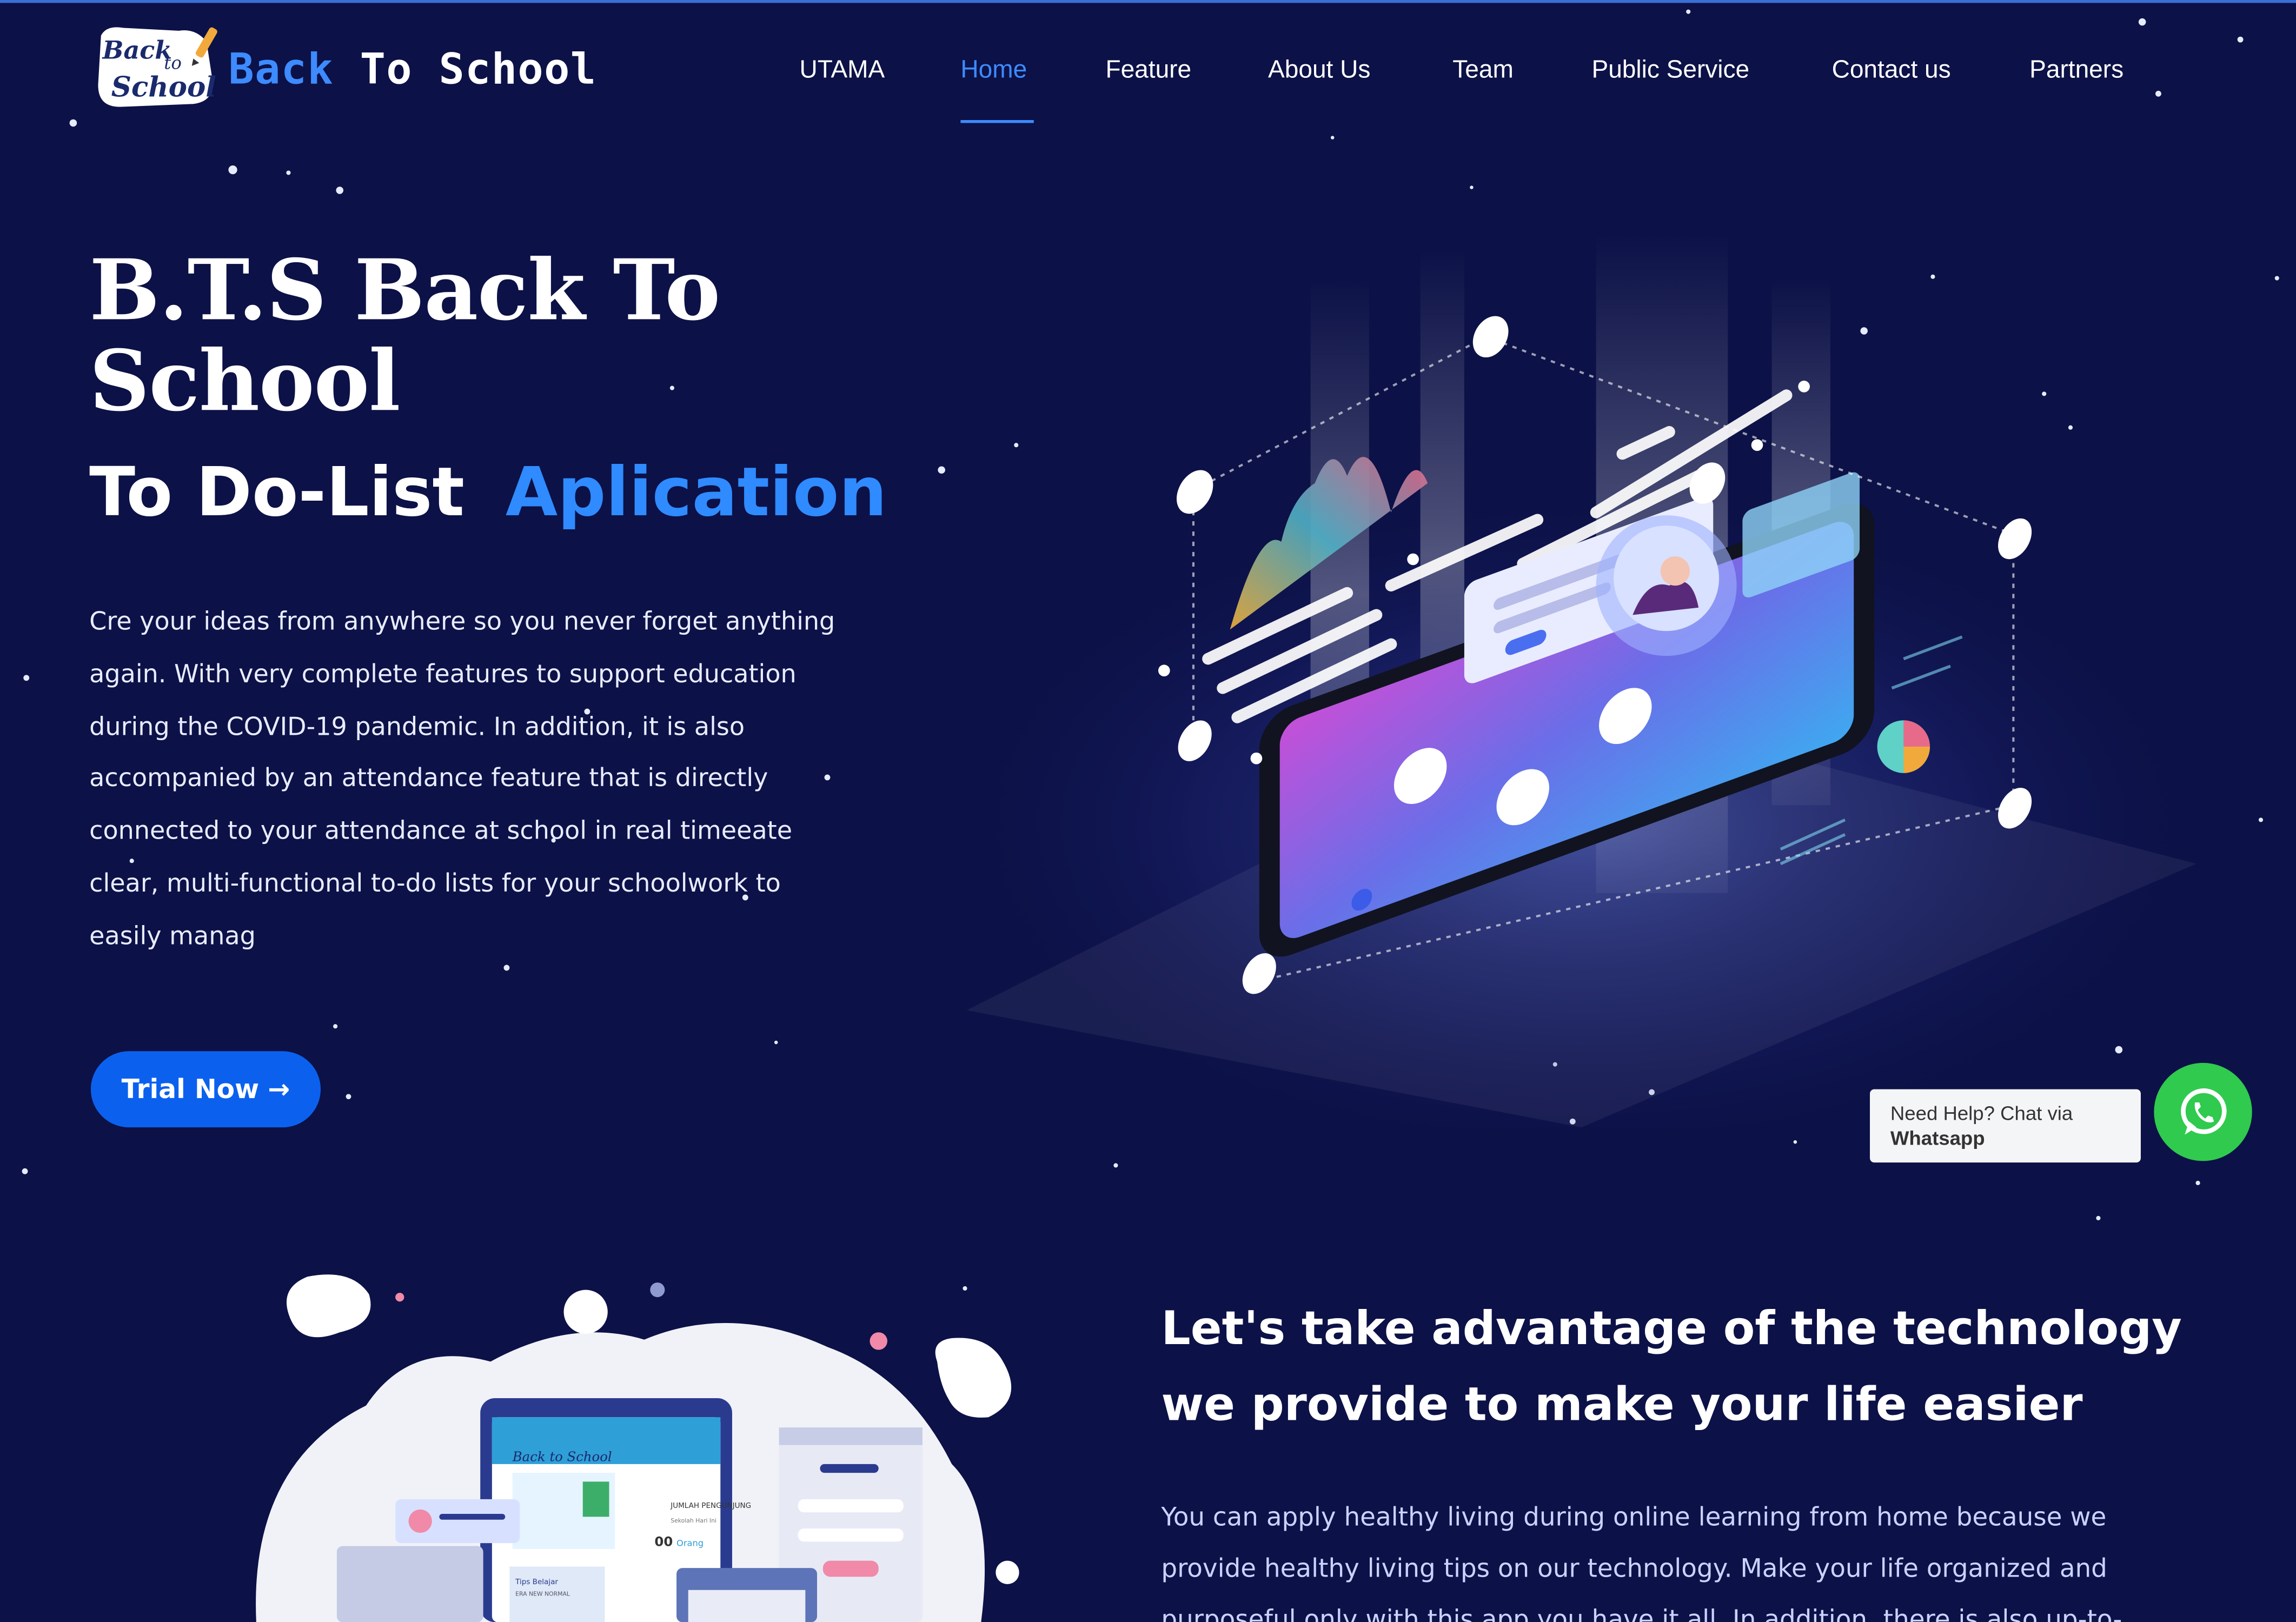 This screenshot has height=1622, width=2296. Describe the element at coordinates (488, 492) in the screenshot. I see `hero-subtitle: To Do-List Aplication` at that location.